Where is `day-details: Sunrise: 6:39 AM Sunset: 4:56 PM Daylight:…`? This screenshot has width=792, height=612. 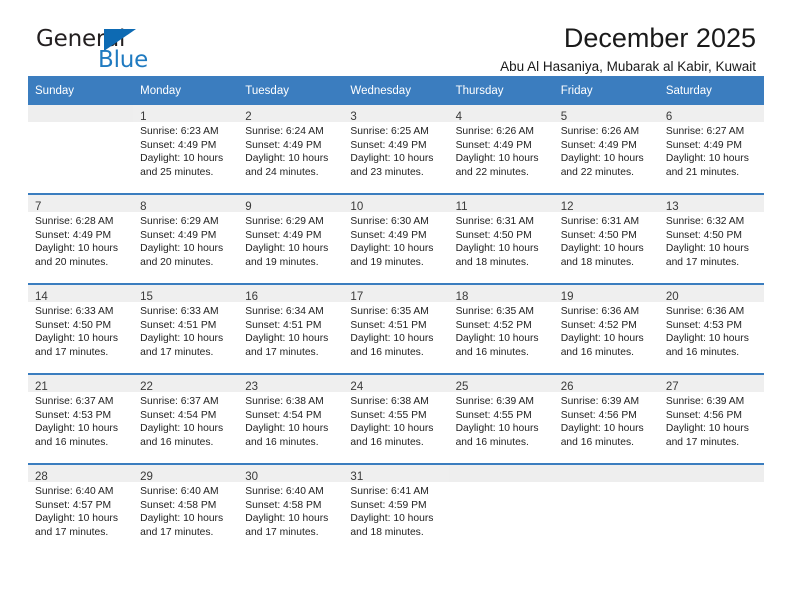 day-details: Sunrise: 6:39 AM Sunset: 4:56 PM Daylight:… is located at coordinates (606, 420).